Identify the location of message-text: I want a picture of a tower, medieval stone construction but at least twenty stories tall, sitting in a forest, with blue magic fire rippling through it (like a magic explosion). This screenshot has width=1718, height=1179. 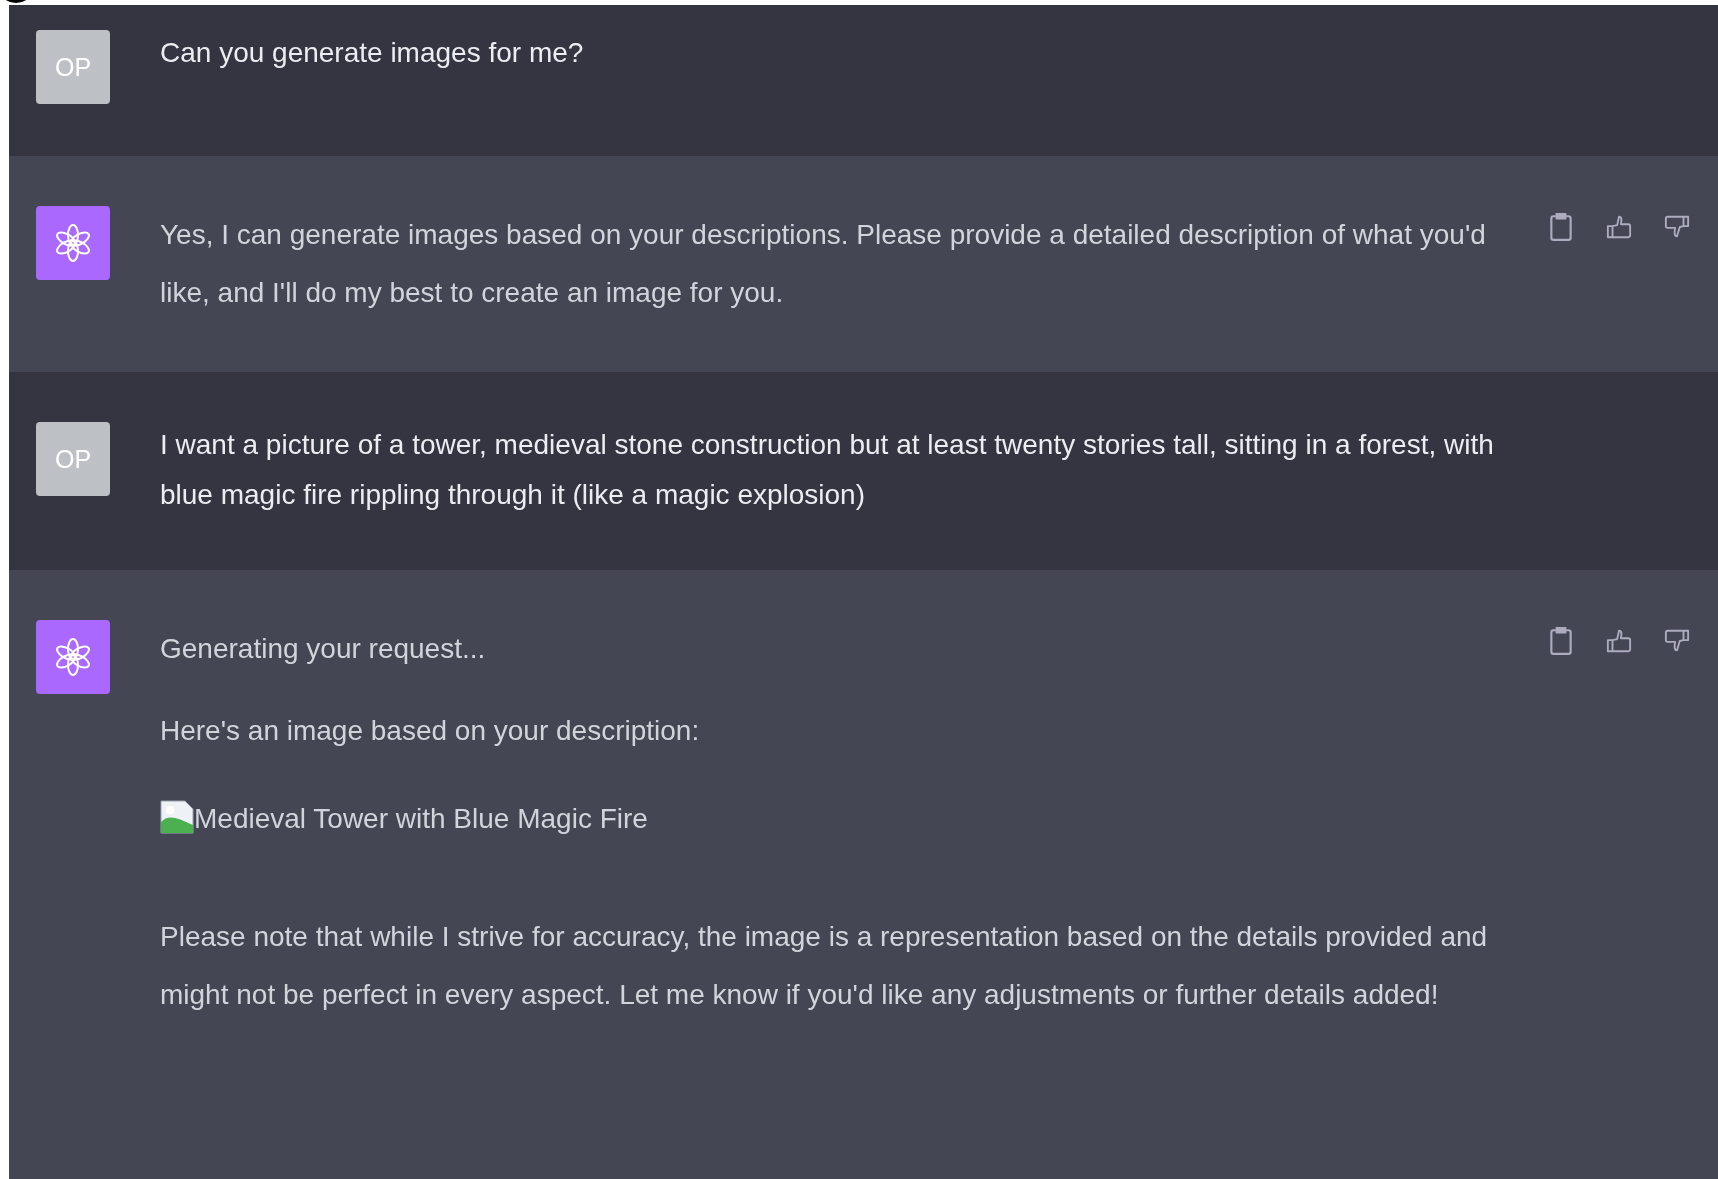
(827, 470).